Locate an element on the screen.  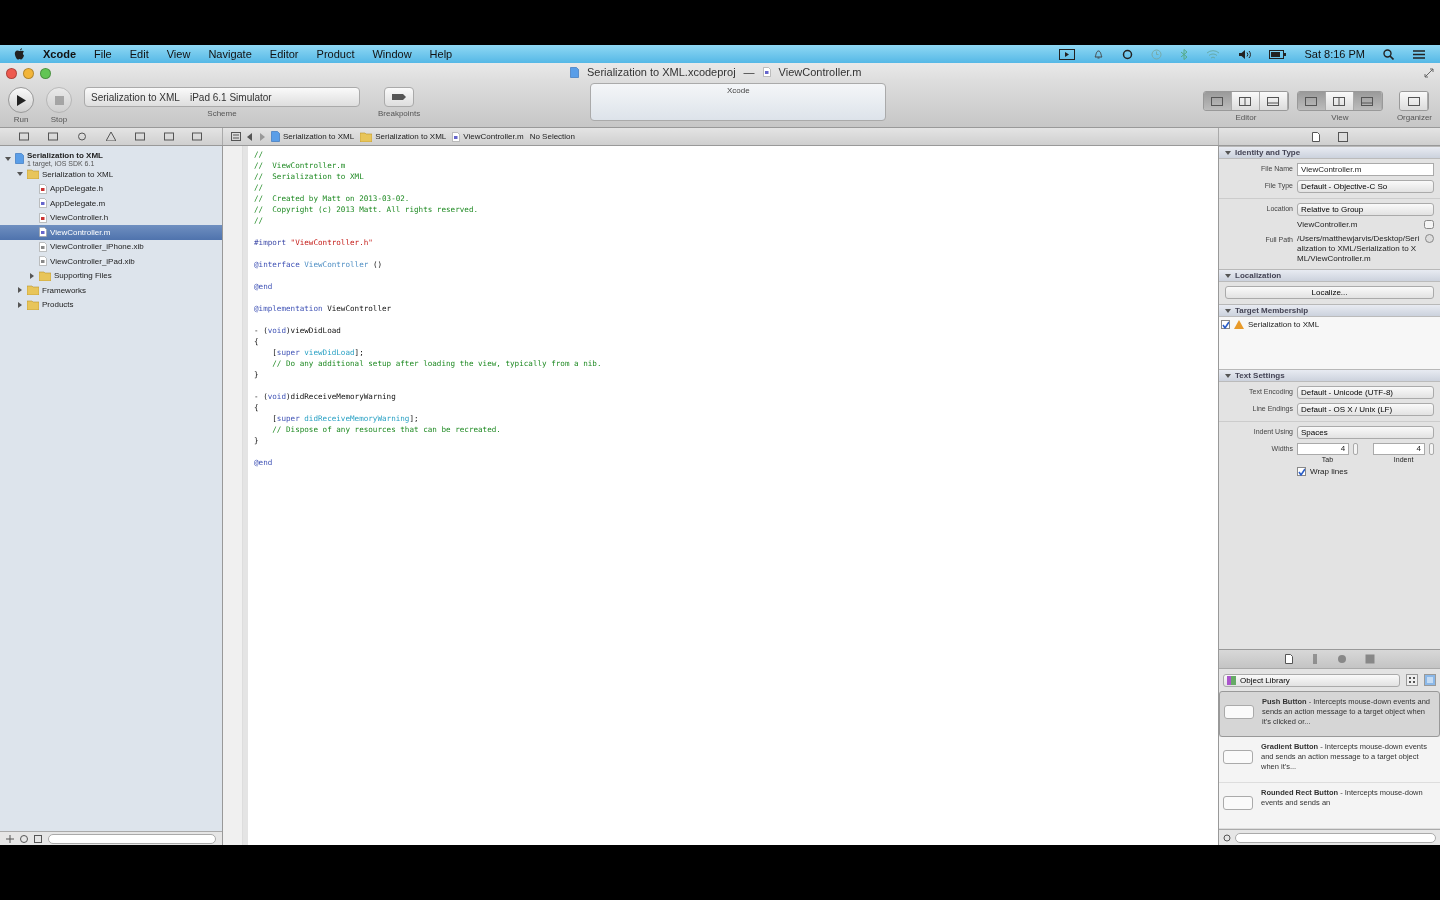
navigator-item: Supporting Files is located at coordinates (111, 275).